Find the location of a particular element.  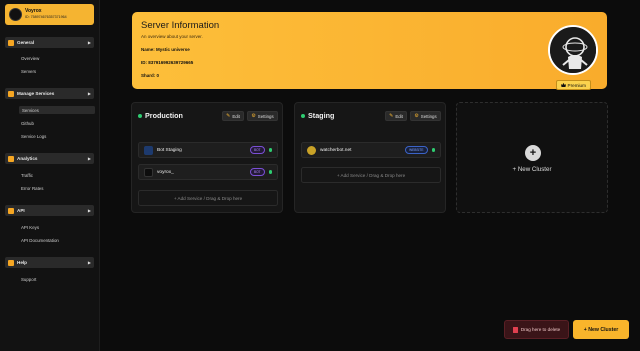

server-shard-value: 0 is located at coordinates (158, 75).